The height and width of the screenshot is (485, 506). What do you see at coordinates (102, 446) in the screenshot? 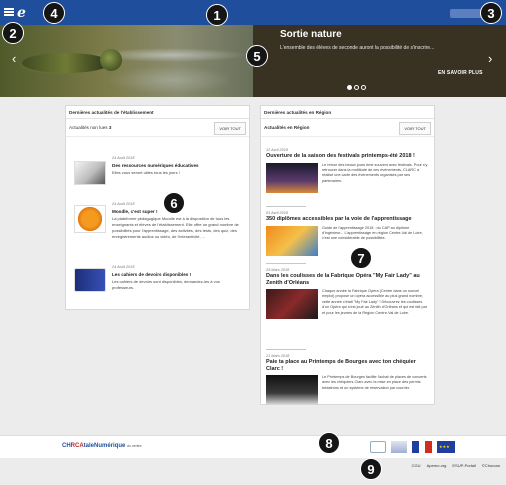
I see `footer-logo: CHRCAtaleNumérique du centre` at bounding box center [102, 446].